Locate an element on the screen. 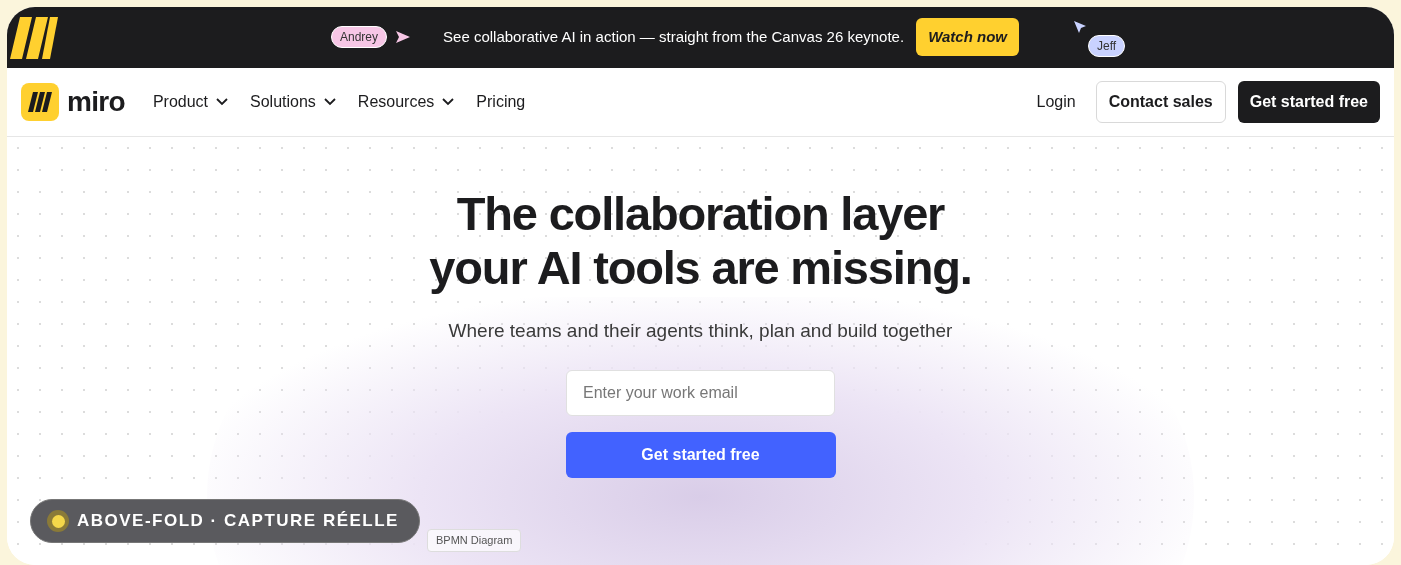 The image size is (1401, 565). contact-sales-button: Contact sales is located at coordinates (1160, 102).